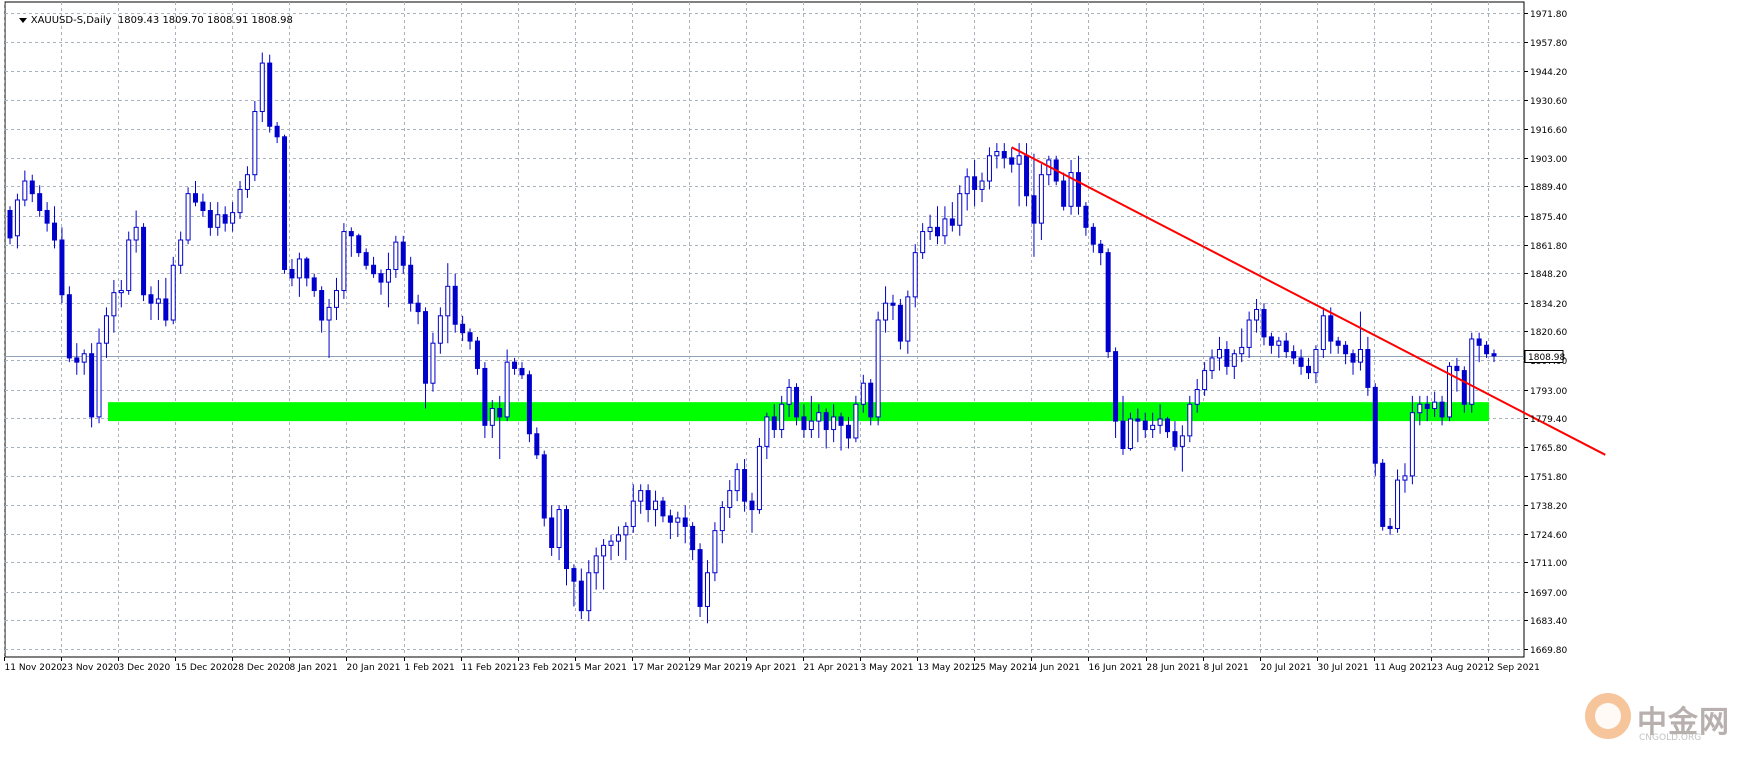 The height and width of the screenshot is (771, 1744). Describe the element at coordinates (1548, 449) in the screenshot. I see `y-tick-label: 1765.80` at that location.